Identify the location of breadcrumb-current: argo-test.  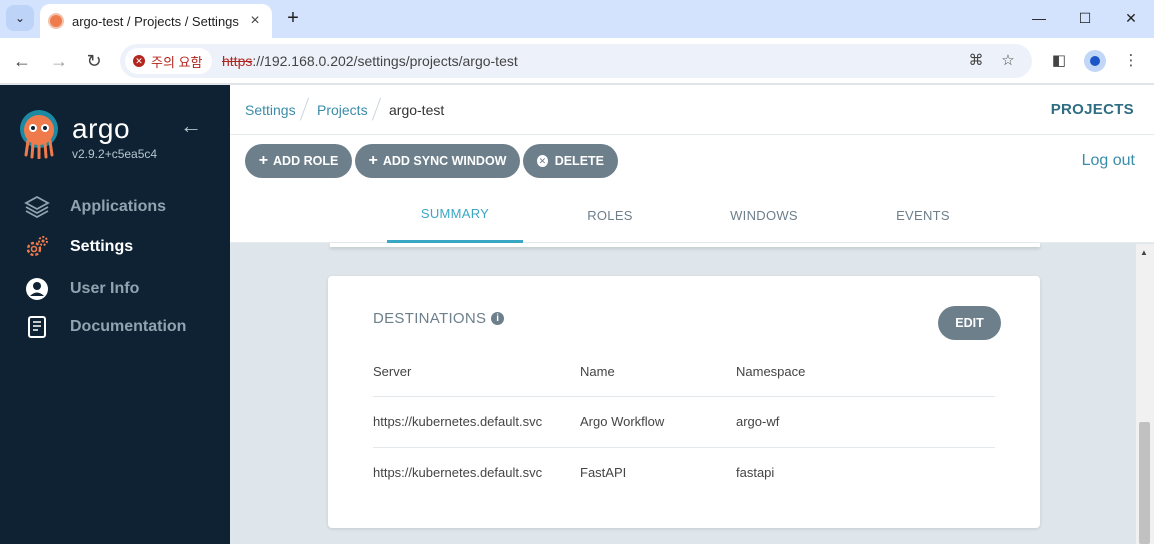
(417, 110).